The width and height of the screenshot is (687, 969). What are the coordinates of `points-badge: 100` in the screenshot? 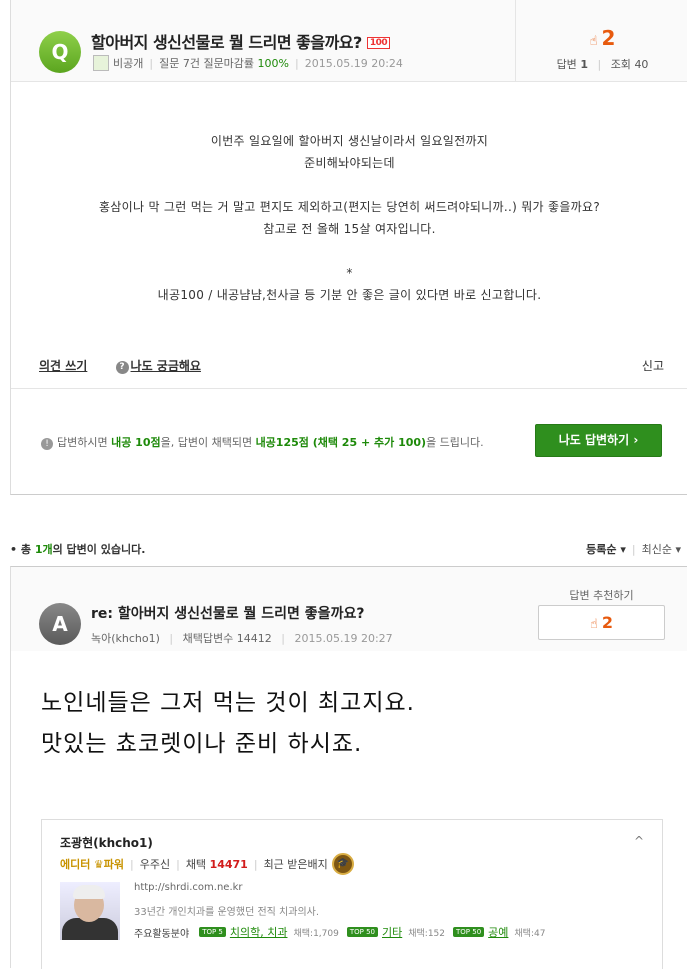 It's located at (378, 43).